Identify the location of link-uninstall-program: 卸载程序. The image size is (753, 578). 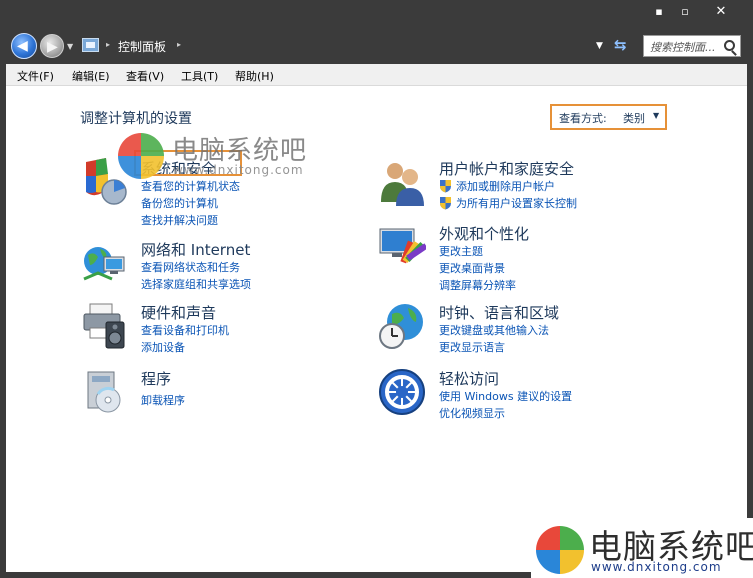
(163, 400).